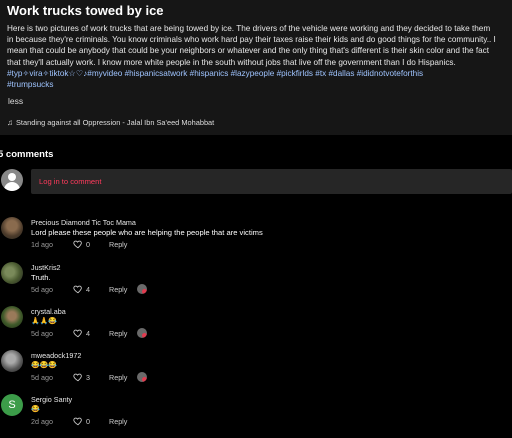 This screenshot has height=438, width=512. What do you see at coordinates (257, 84) in the screenshot?
I see `hashtags: #trumpsucks` at bounding box center [257, 84].